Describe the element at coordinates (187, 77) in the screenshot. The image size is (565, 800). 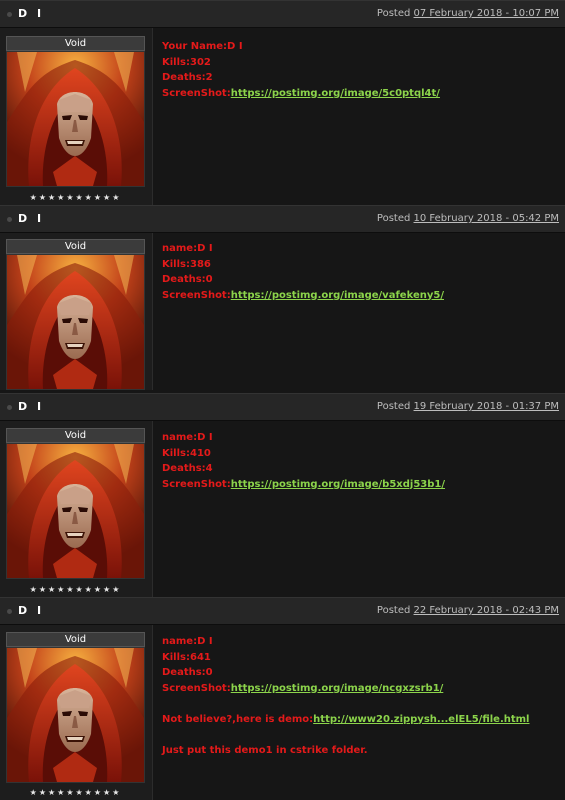
I see `content-text: Deaths:2` at that location.